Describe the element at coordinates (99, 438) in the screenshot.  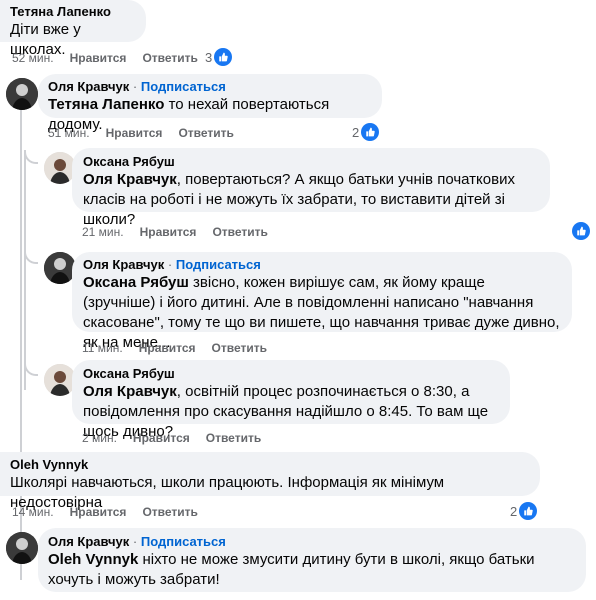
I see `comment-time: 2 мин.` at that location.